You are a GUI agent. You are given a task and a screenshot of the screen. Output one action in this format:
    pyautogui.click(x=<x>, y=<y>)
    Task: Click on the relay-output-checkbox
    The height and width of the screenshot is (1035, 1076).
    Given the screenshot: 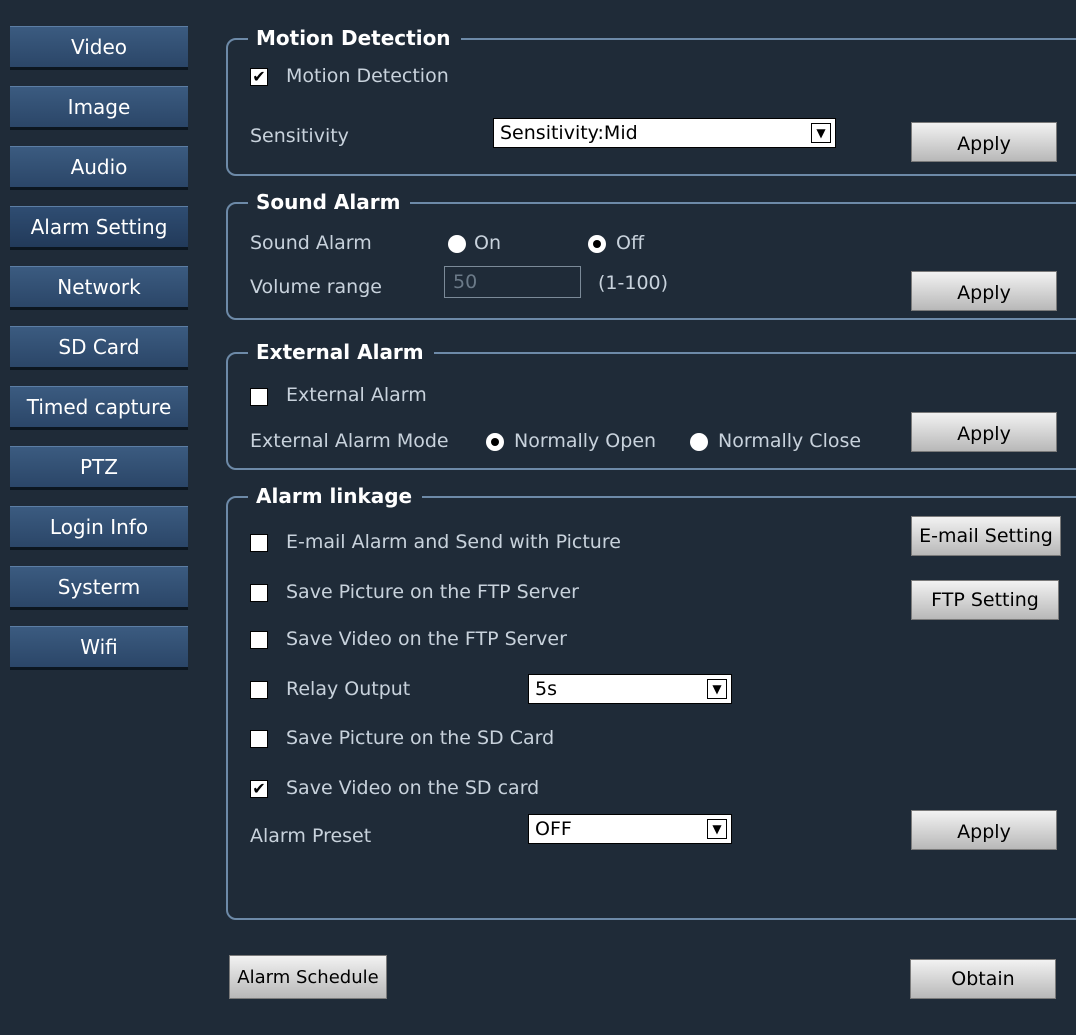 What is the action you would take?
    pyautogui.click(x=259, y=690)
    